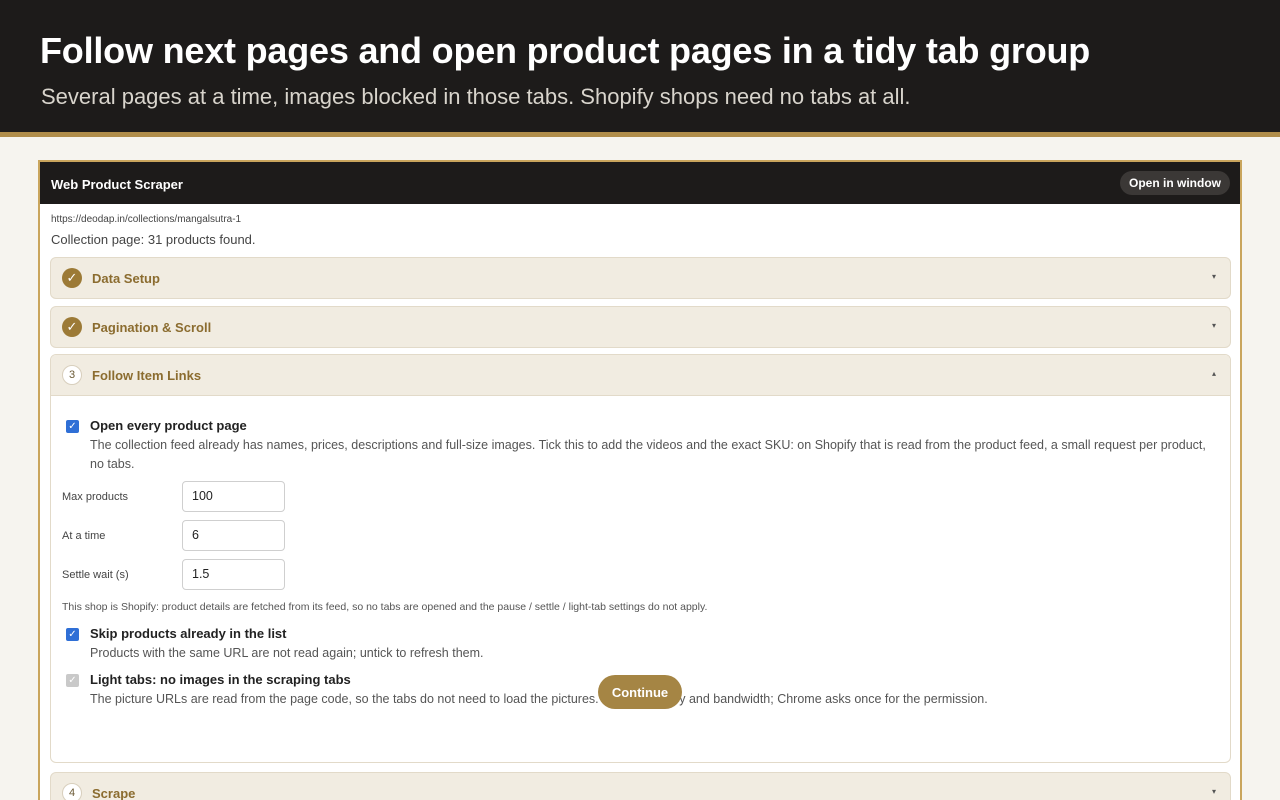 The height and width of the screenshot is (800, 1280). Describe the element at coordinates (72, 426) in the screenshot. I see `open-every-product-checkbox: ✓` at that location.